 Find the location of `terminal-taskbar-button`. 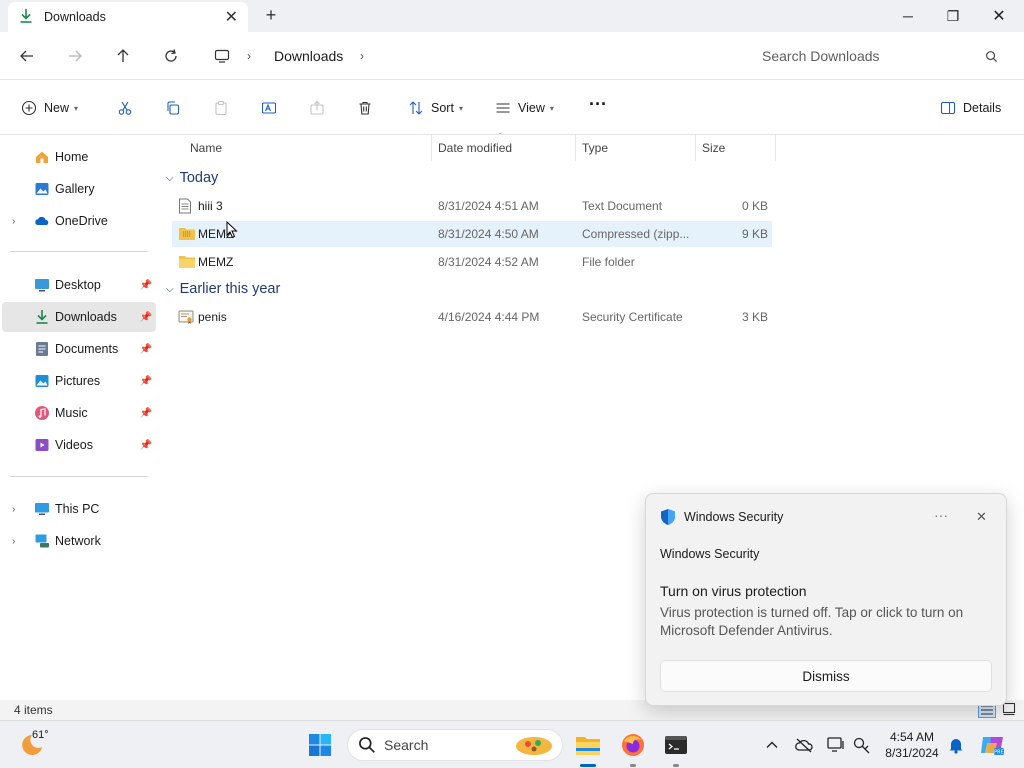

terminal-taskbar-button is located at coordinates (676, 745).